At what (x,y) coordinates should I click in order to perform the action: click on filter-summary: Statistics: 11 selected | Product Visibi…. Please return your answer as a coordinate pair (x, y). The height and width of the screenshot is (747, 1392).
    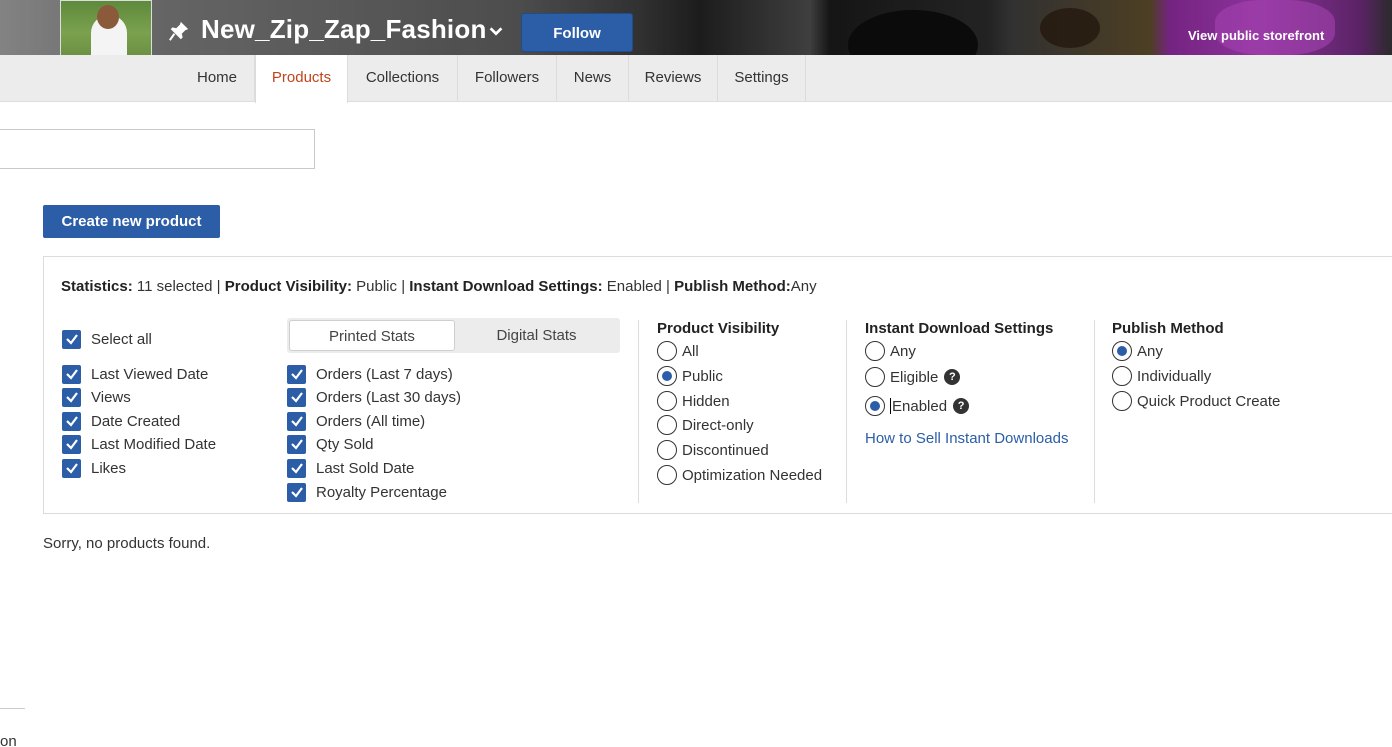
    Looking at the image, I should click on (439, 286).